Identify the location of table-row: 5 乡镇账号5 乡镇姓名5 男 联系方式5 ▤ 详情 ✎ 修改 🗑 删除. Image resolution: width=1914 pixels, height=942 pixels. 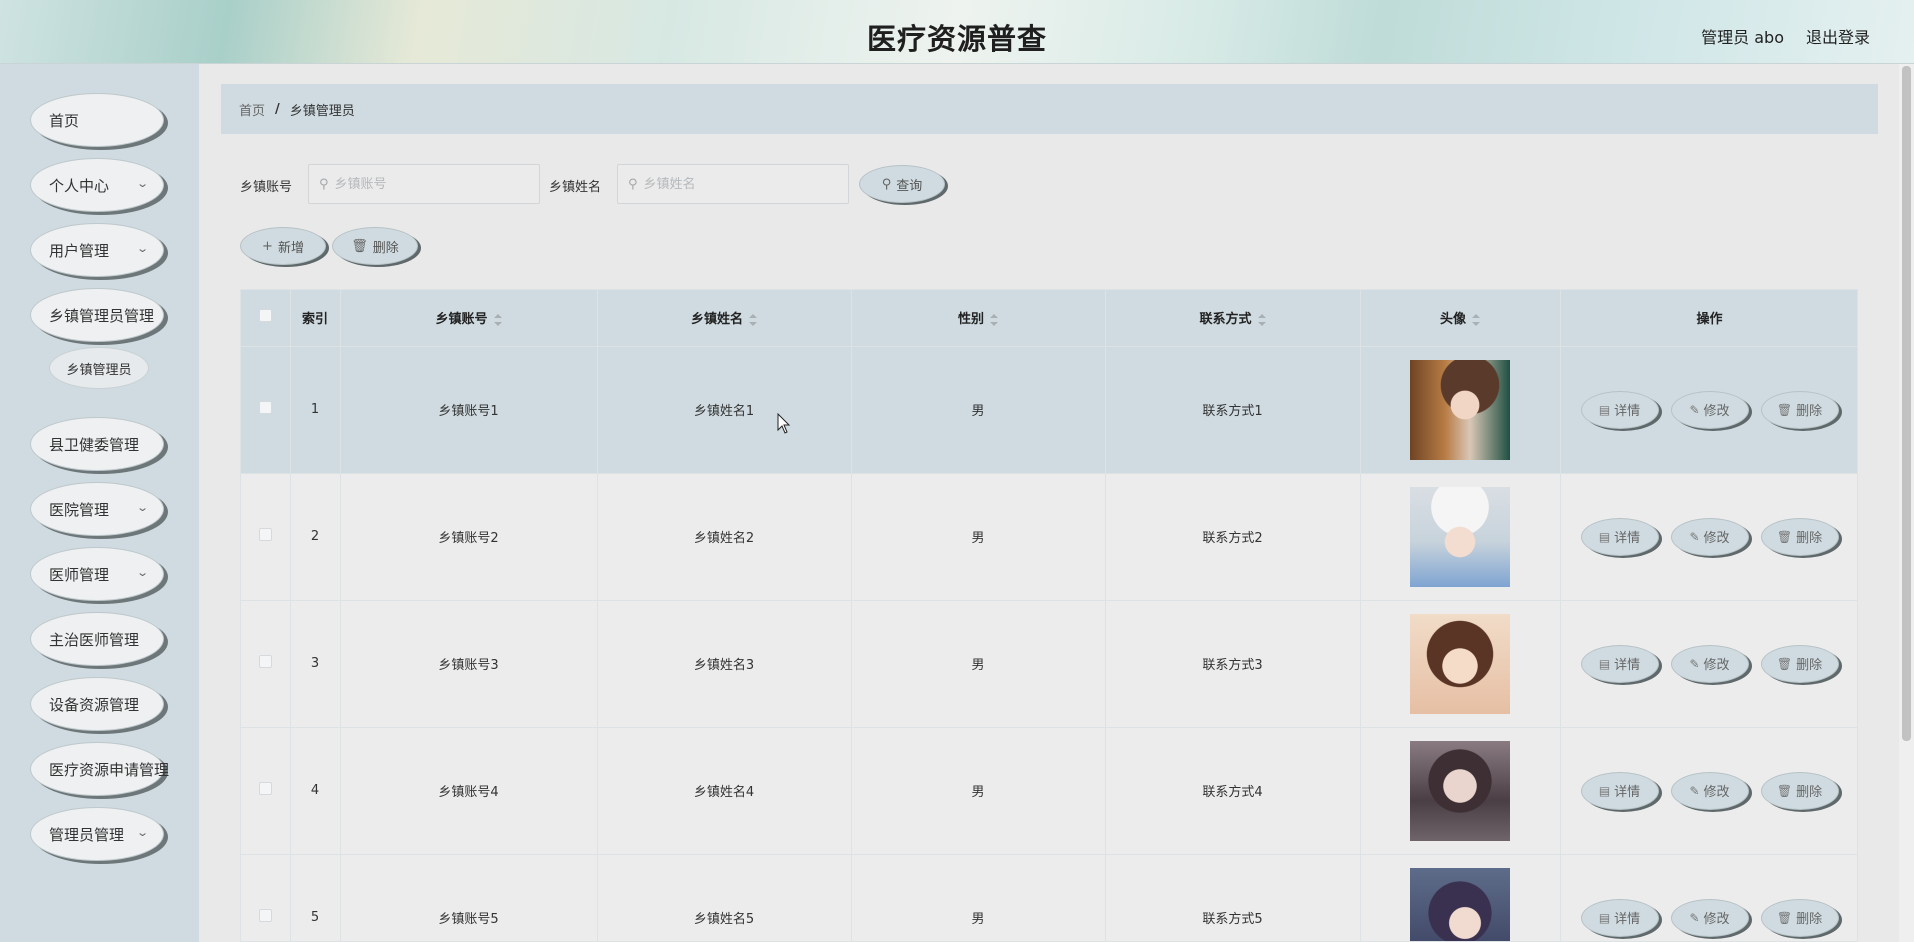
(1049, 897).